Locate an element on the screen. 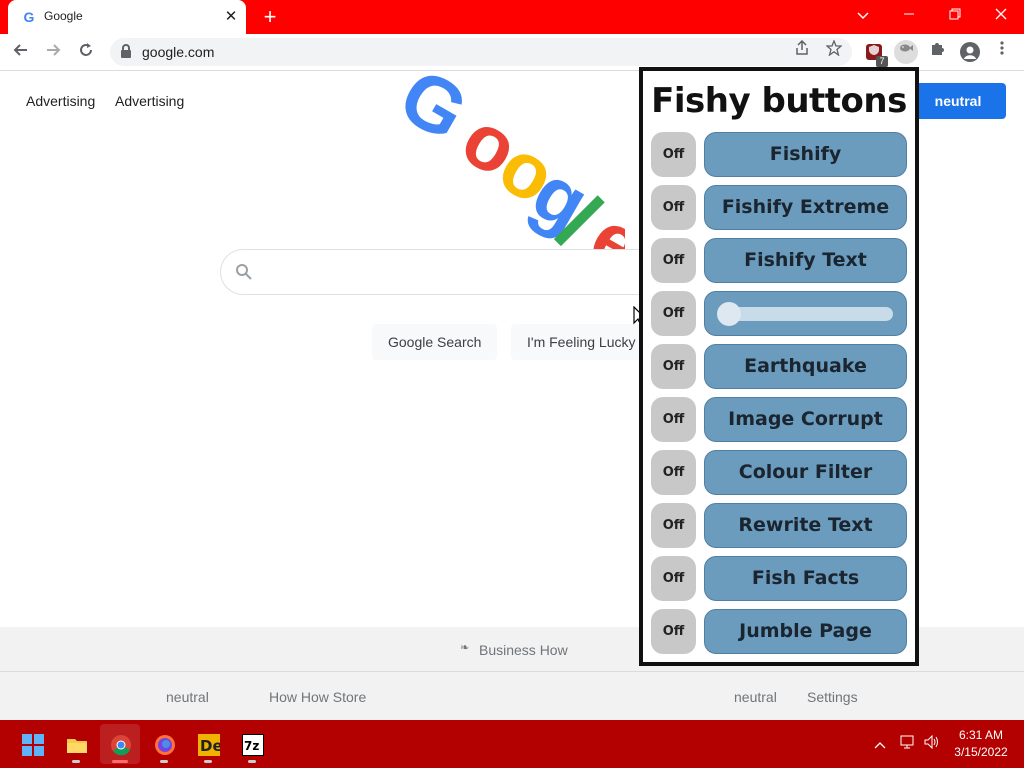 Image resolution: width=1024 pixels, height=768 pixels. minimize-icon is located at coordinates (909, 15).